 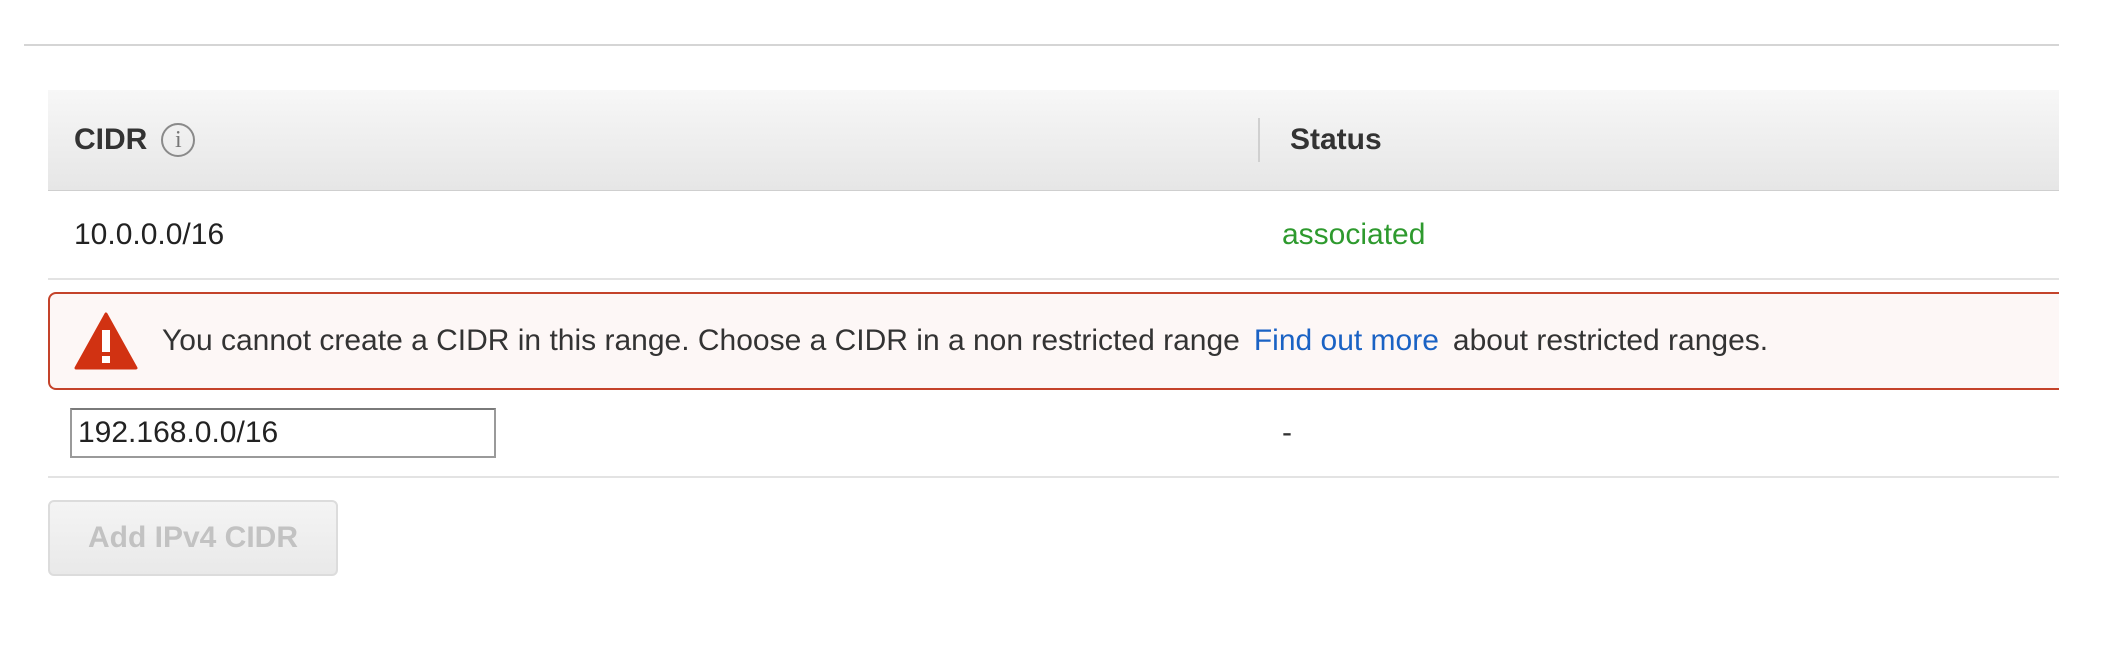 I want to click on column-header-cidr: CIDR i, so click(x=135, y=140).